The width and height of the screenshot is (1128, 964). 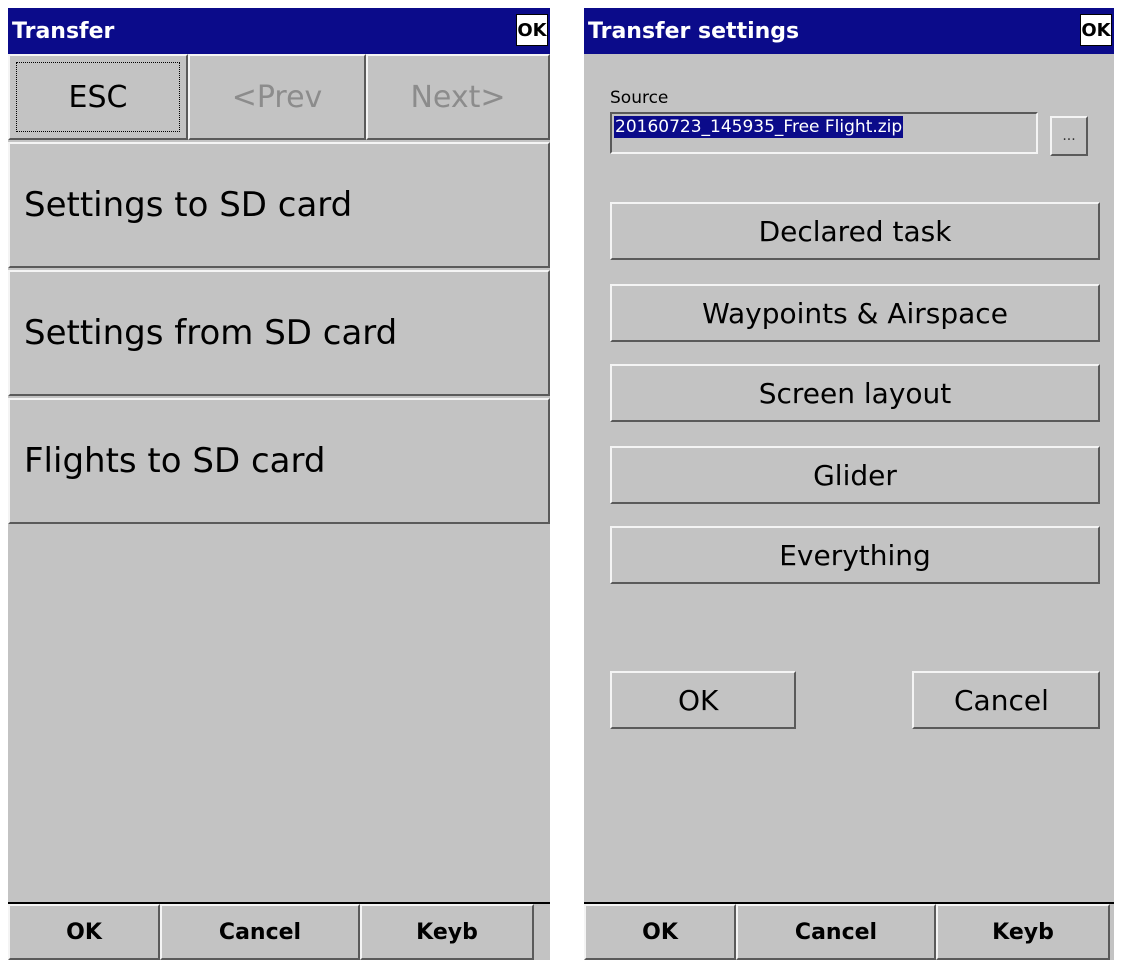 I want to click on window-title: Transfer, so click(x=63, y=31).